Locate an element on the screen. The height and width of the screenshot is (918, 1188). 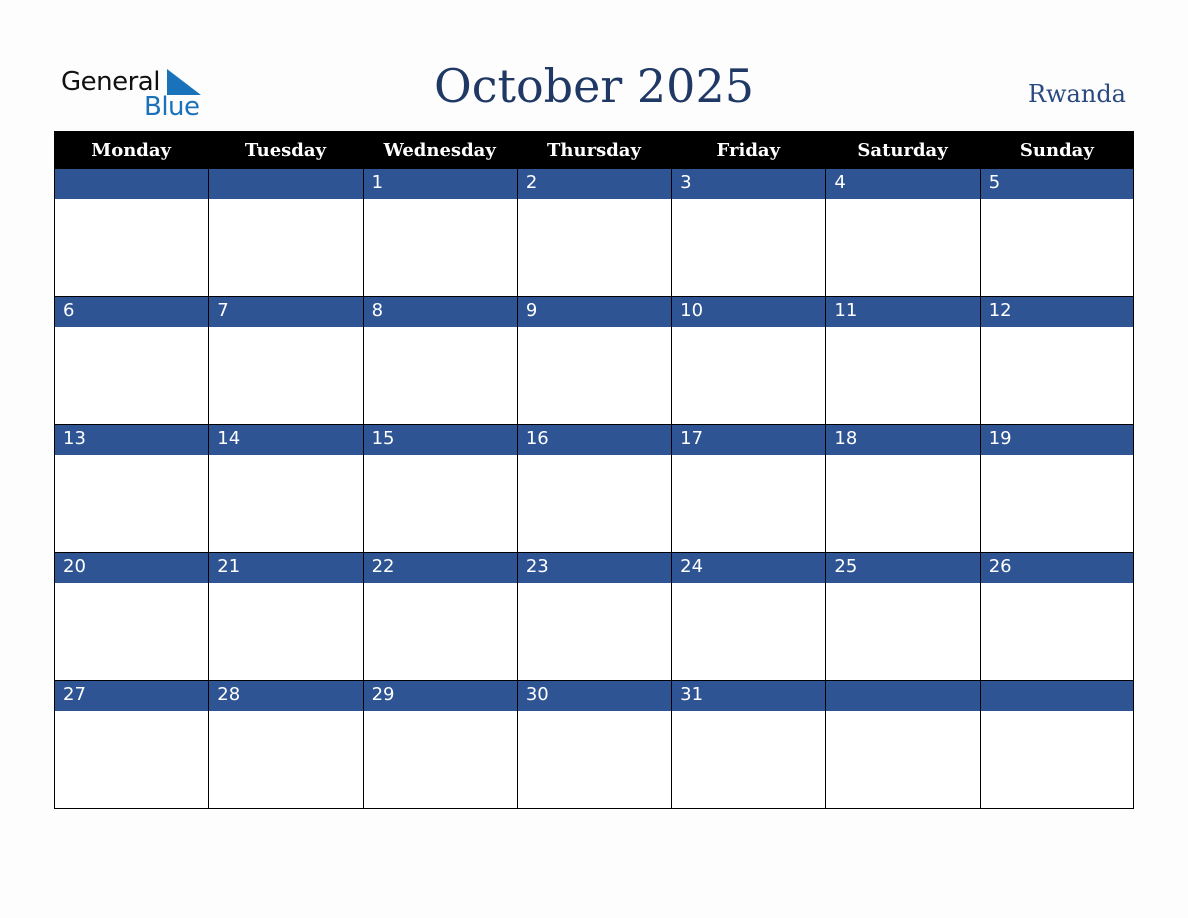
day-cell: 18 is located at coordinates (902, 489).